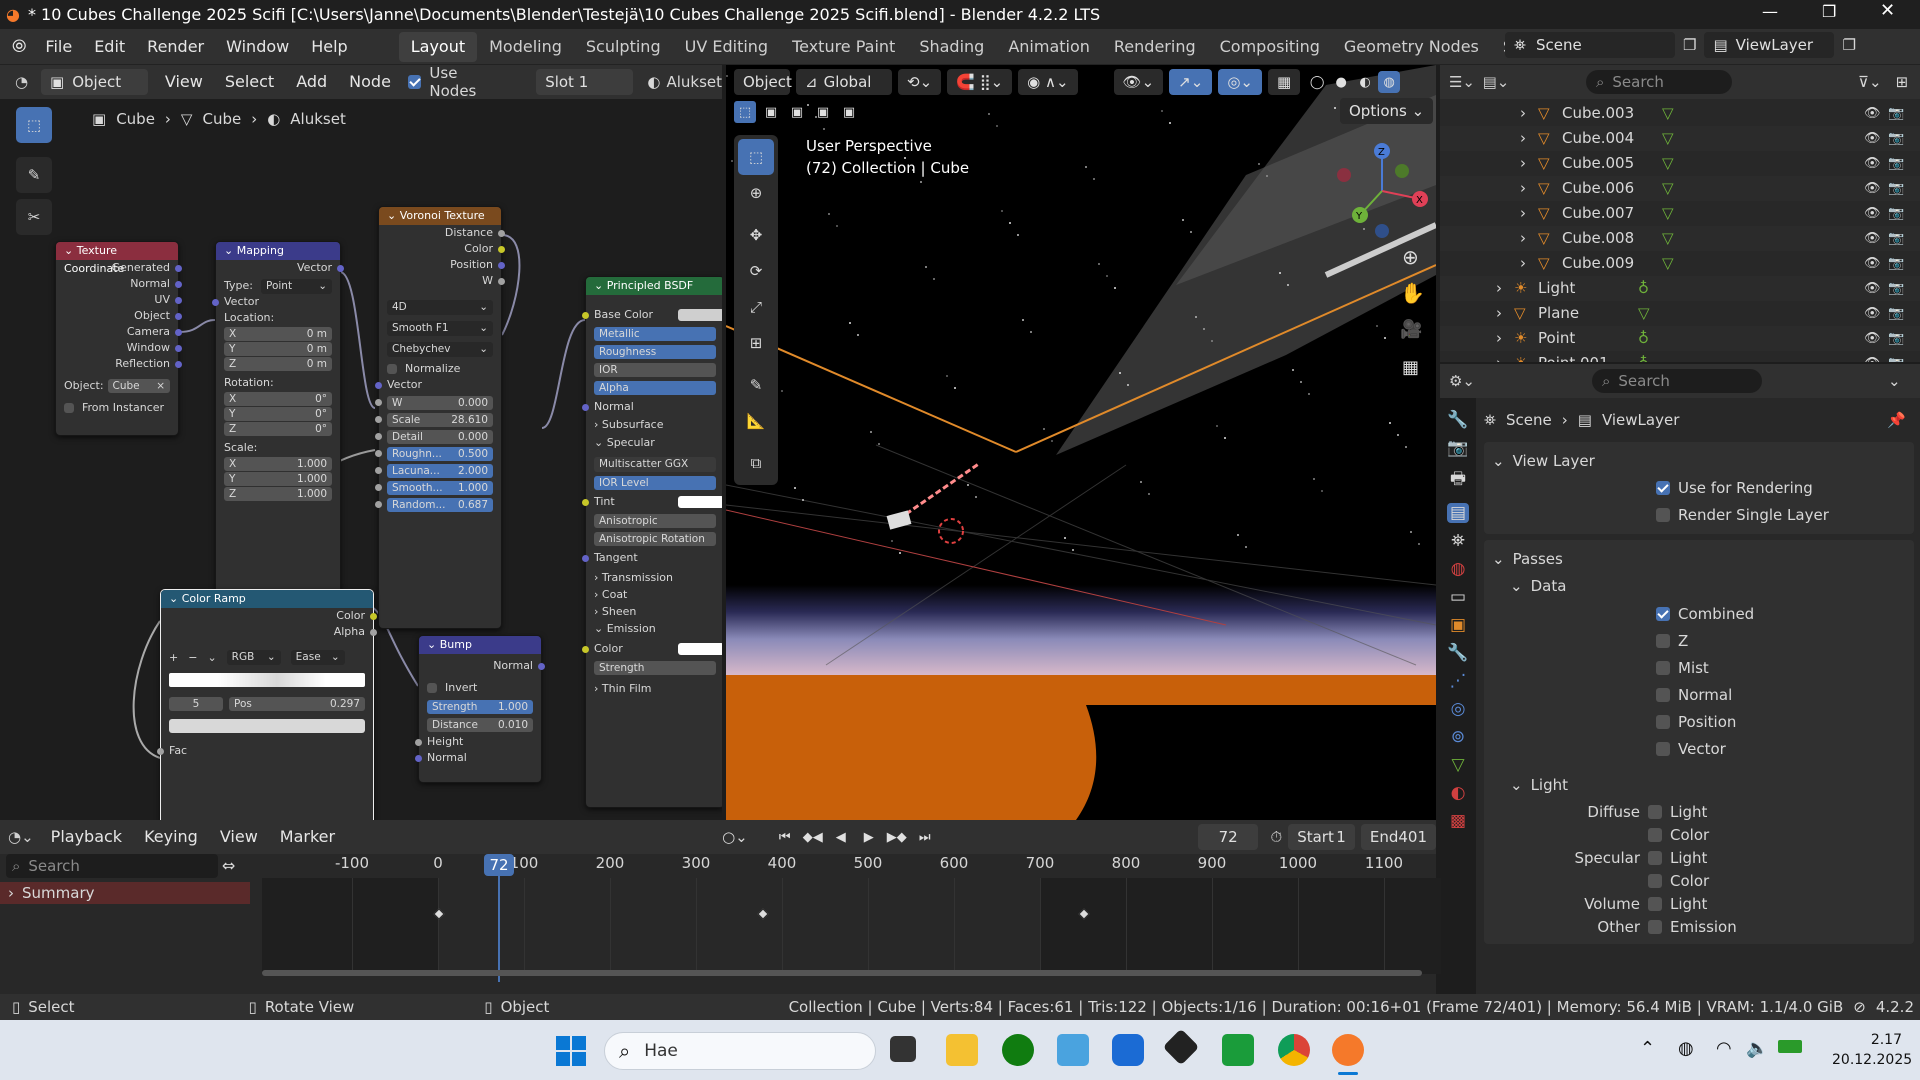 The image size is (1920, 1080). Describe the element at coordinates (844, 82) in the screenshot. I see `orientation-select: ⊿ Global` at that location.